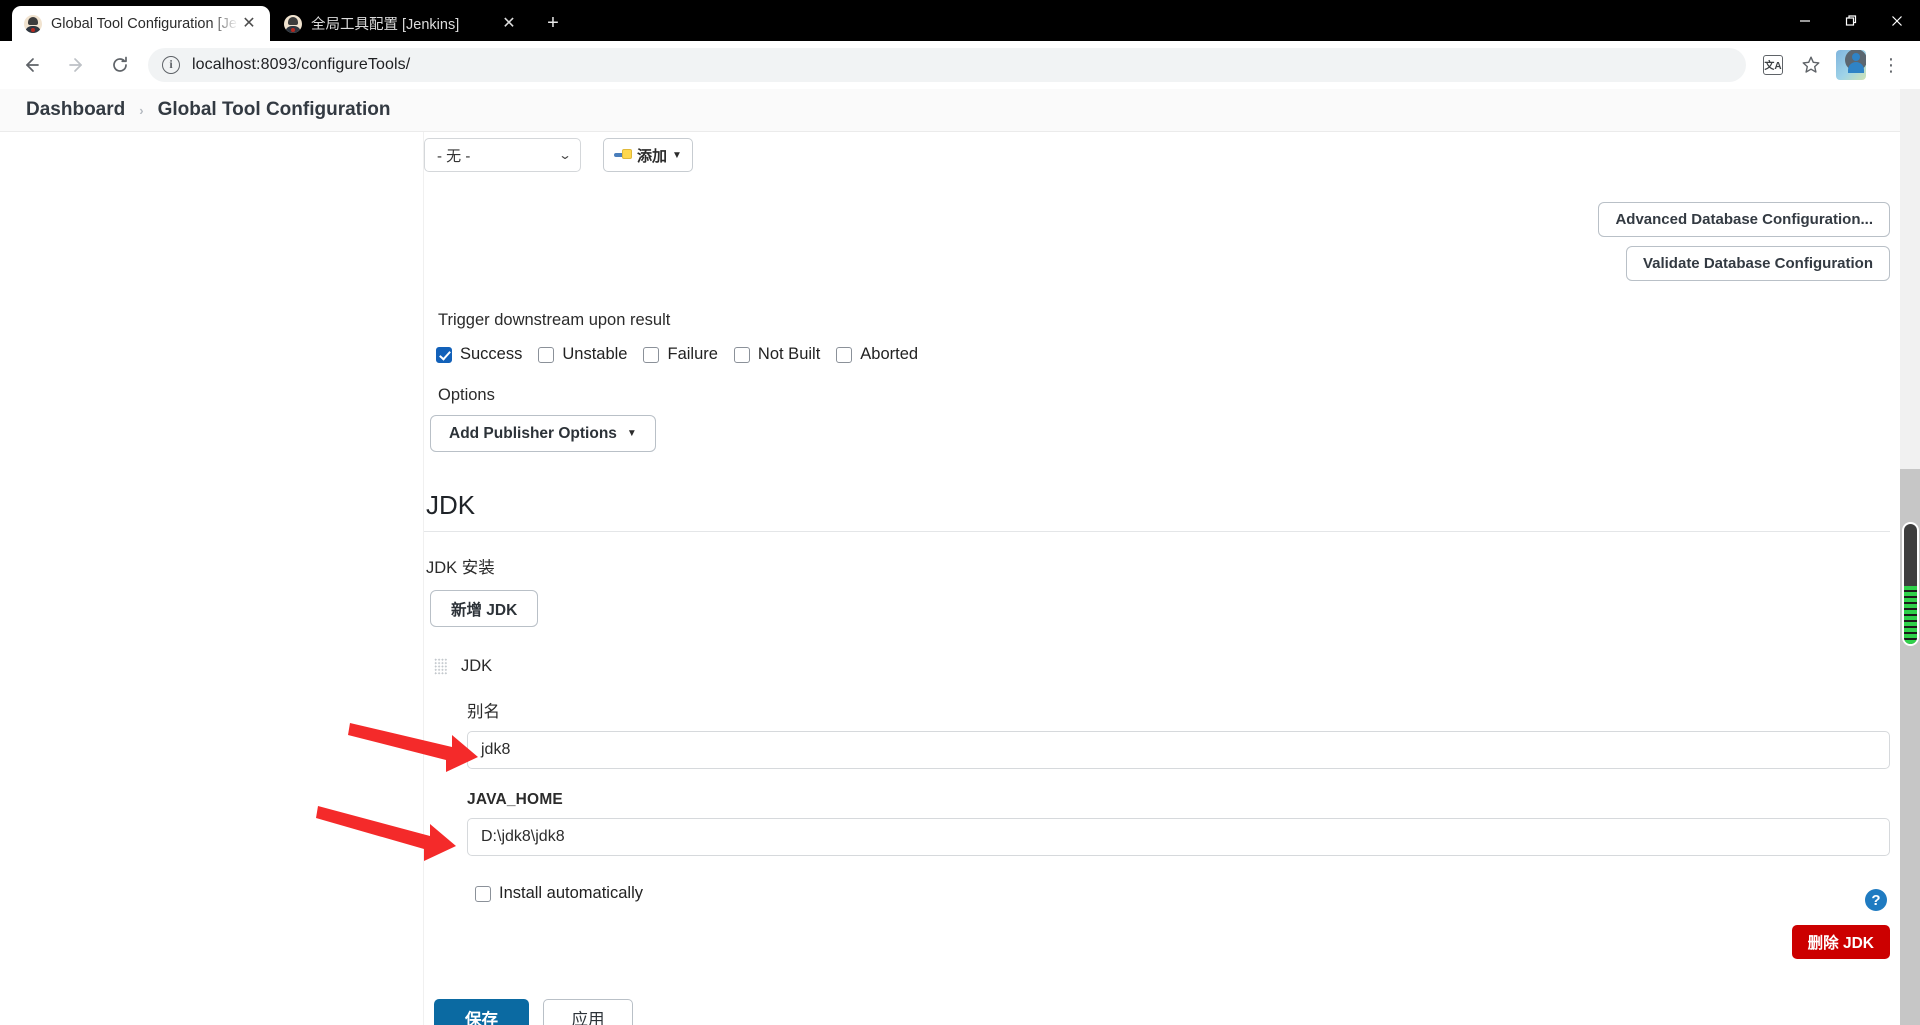  I want to click on tab-title: Global Tool Configuration [Jen, so click(144, 23).